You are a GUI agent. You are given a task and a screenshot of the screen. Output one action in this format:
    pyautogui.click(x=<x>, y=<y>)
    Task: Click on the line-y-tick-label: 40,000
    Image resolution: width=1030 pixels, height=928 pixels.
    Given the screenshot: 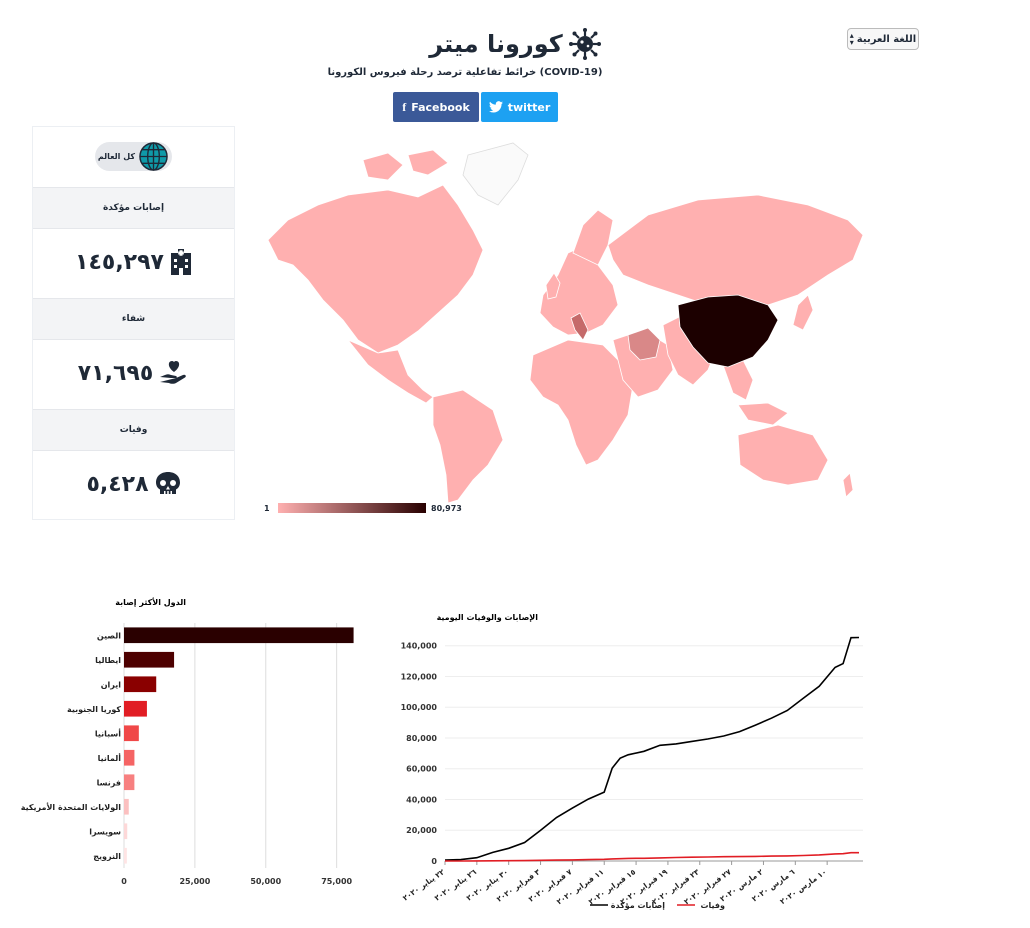 What is the action you would take?
    pyautogui.click(x=421, y=799)
    